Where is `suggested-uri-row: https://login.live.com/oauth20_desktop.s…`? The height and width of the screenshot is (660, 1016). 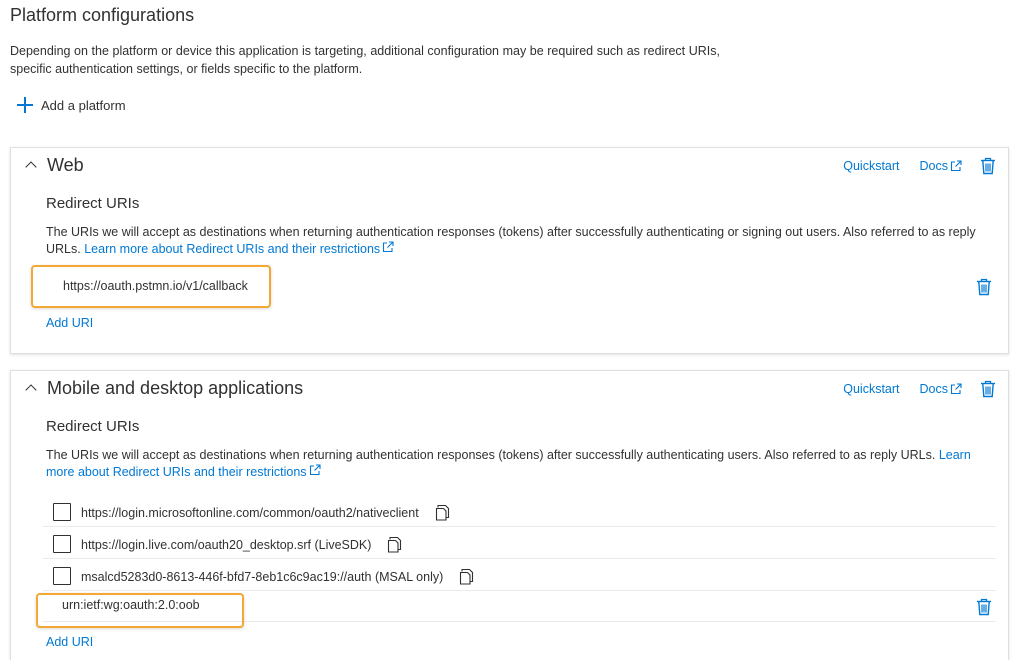 suggested-uri-row: https://login.live.com/oauth20_desktop.s… is located at coordinates (519, 543).